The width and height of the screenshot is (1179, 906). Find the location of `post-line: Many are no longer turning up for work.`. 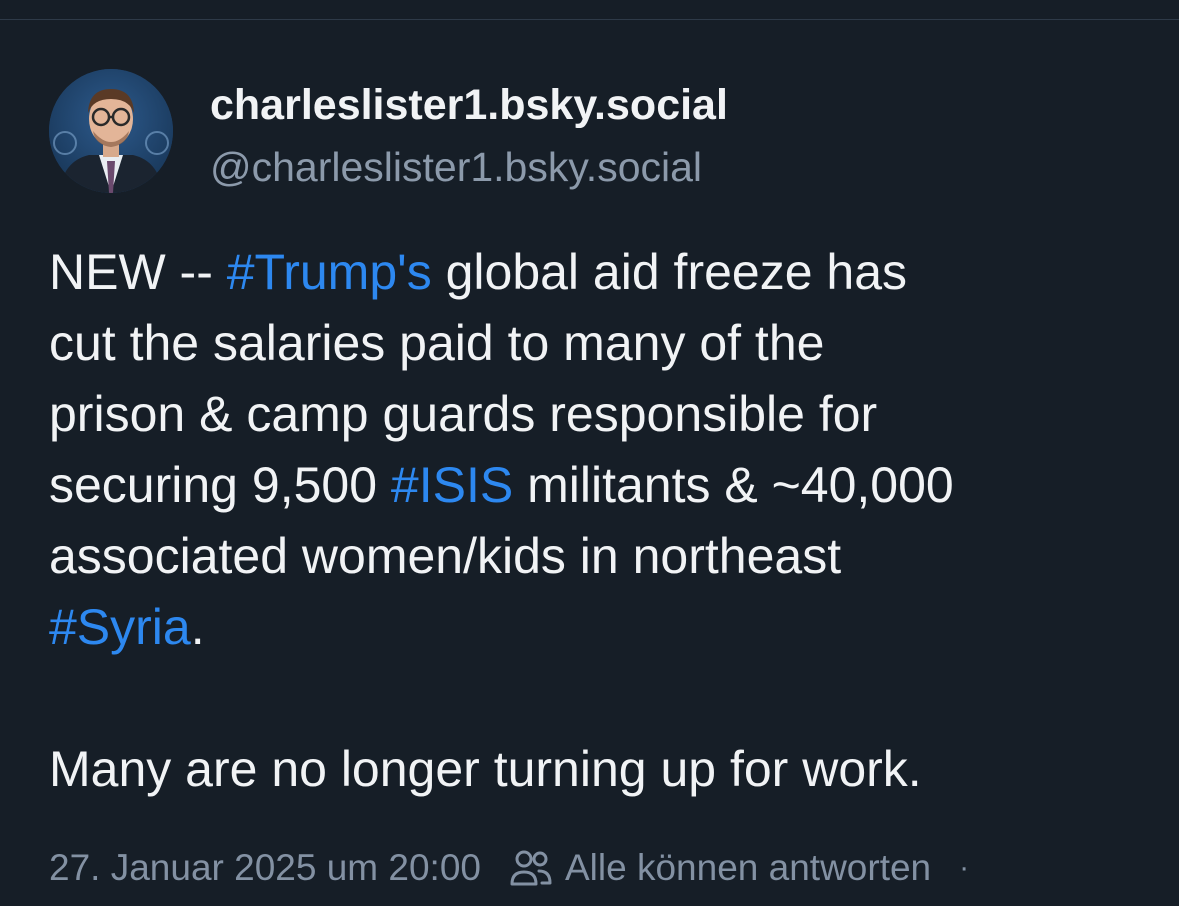

post-line: Many are no longer turning up for work. is located at coordinates (604, 769).